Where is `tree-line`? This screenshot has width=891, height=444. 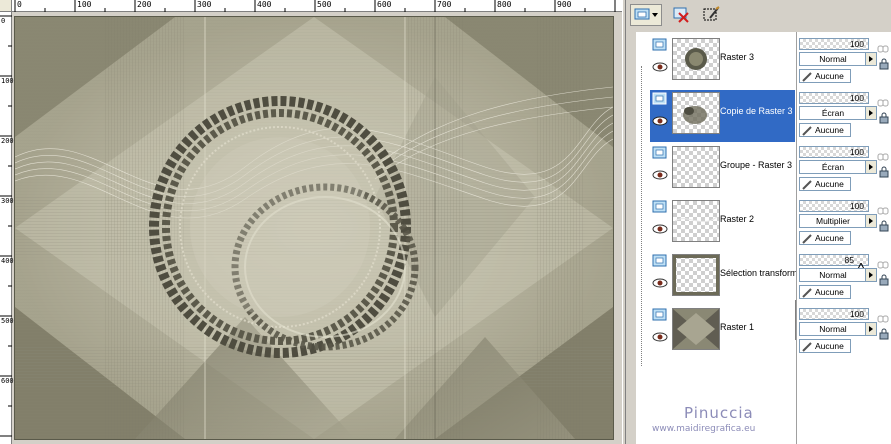 tree-line is located at coordinates (641, 216).